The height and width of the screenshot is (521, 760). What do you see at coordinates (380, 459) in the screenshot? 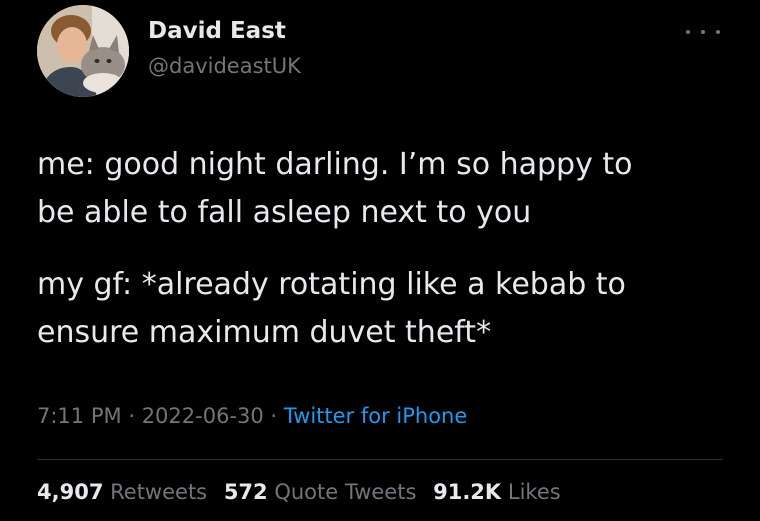
I see `divider` at bounding box center [380, 459].